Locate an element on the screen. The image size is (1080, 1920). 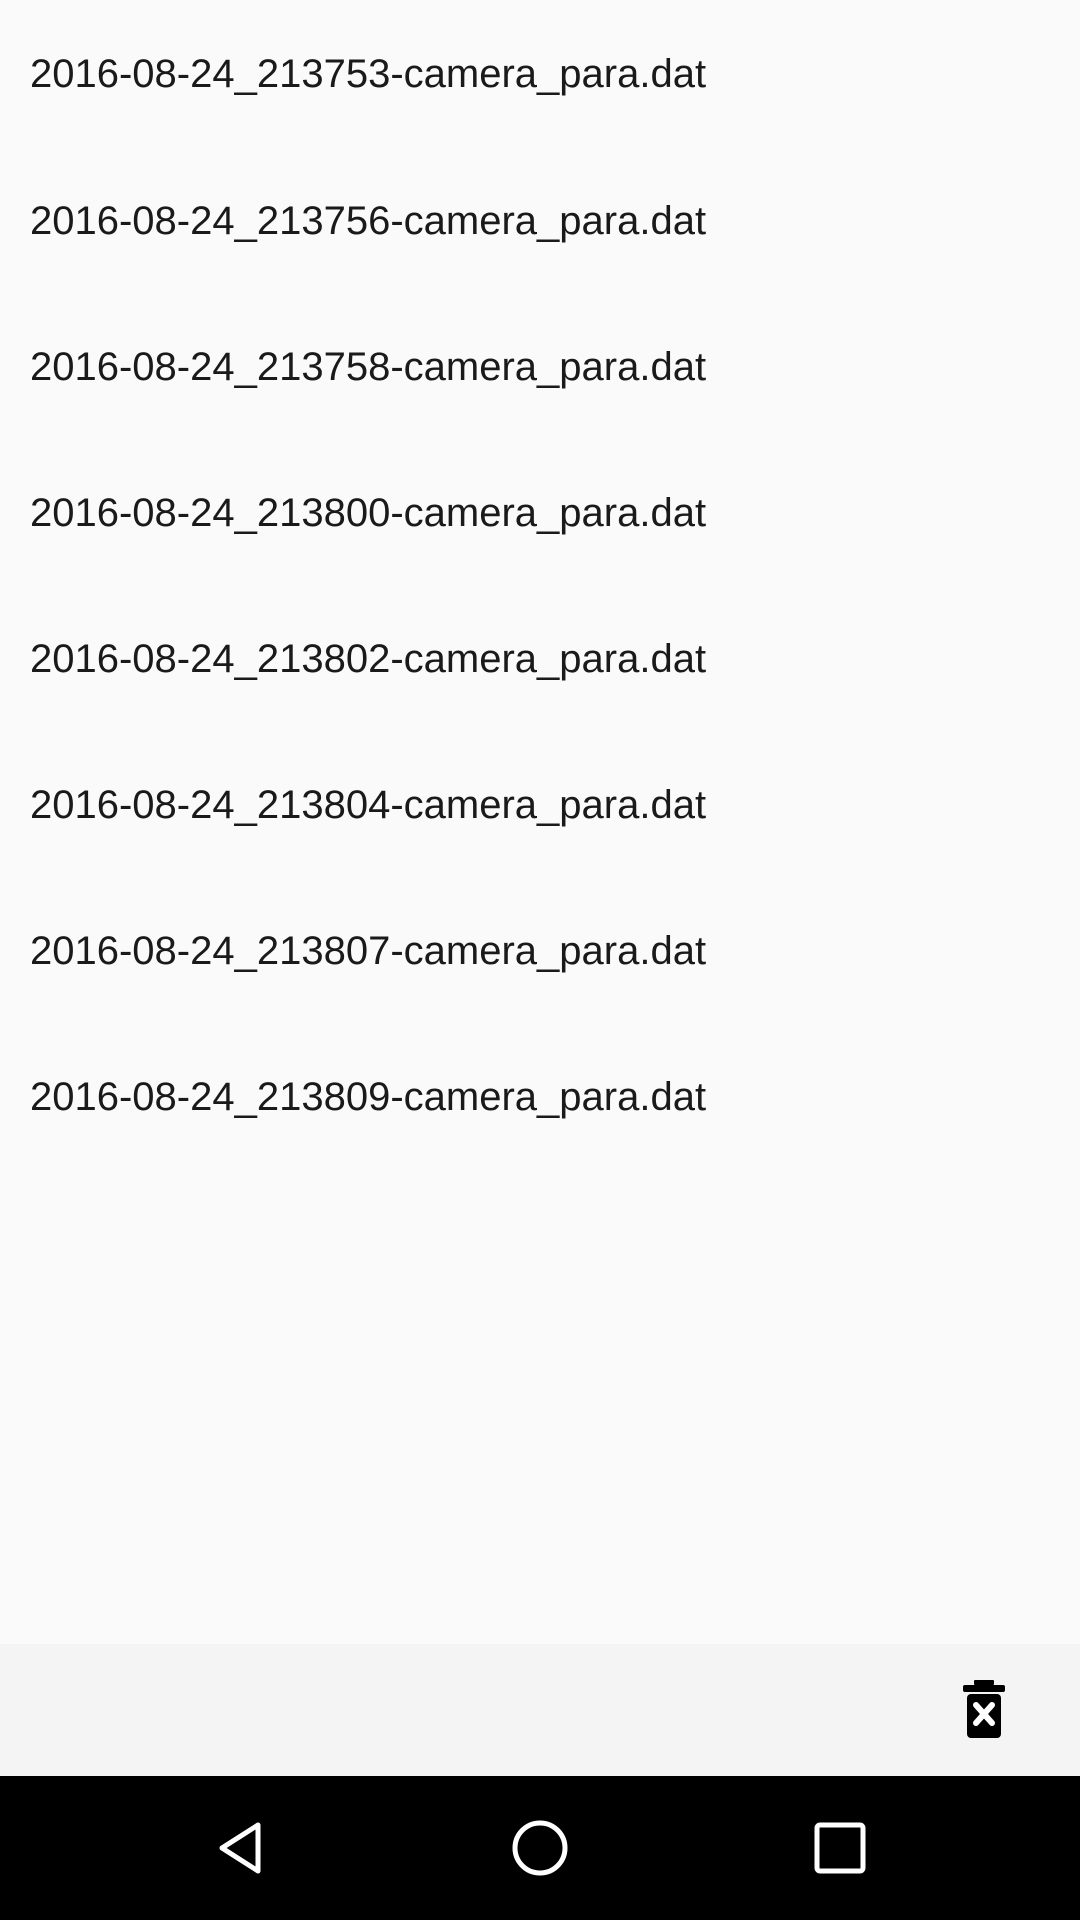
file-item: 2016-08-24_213800-camera_para.dat is located at coordinates (540, 513).